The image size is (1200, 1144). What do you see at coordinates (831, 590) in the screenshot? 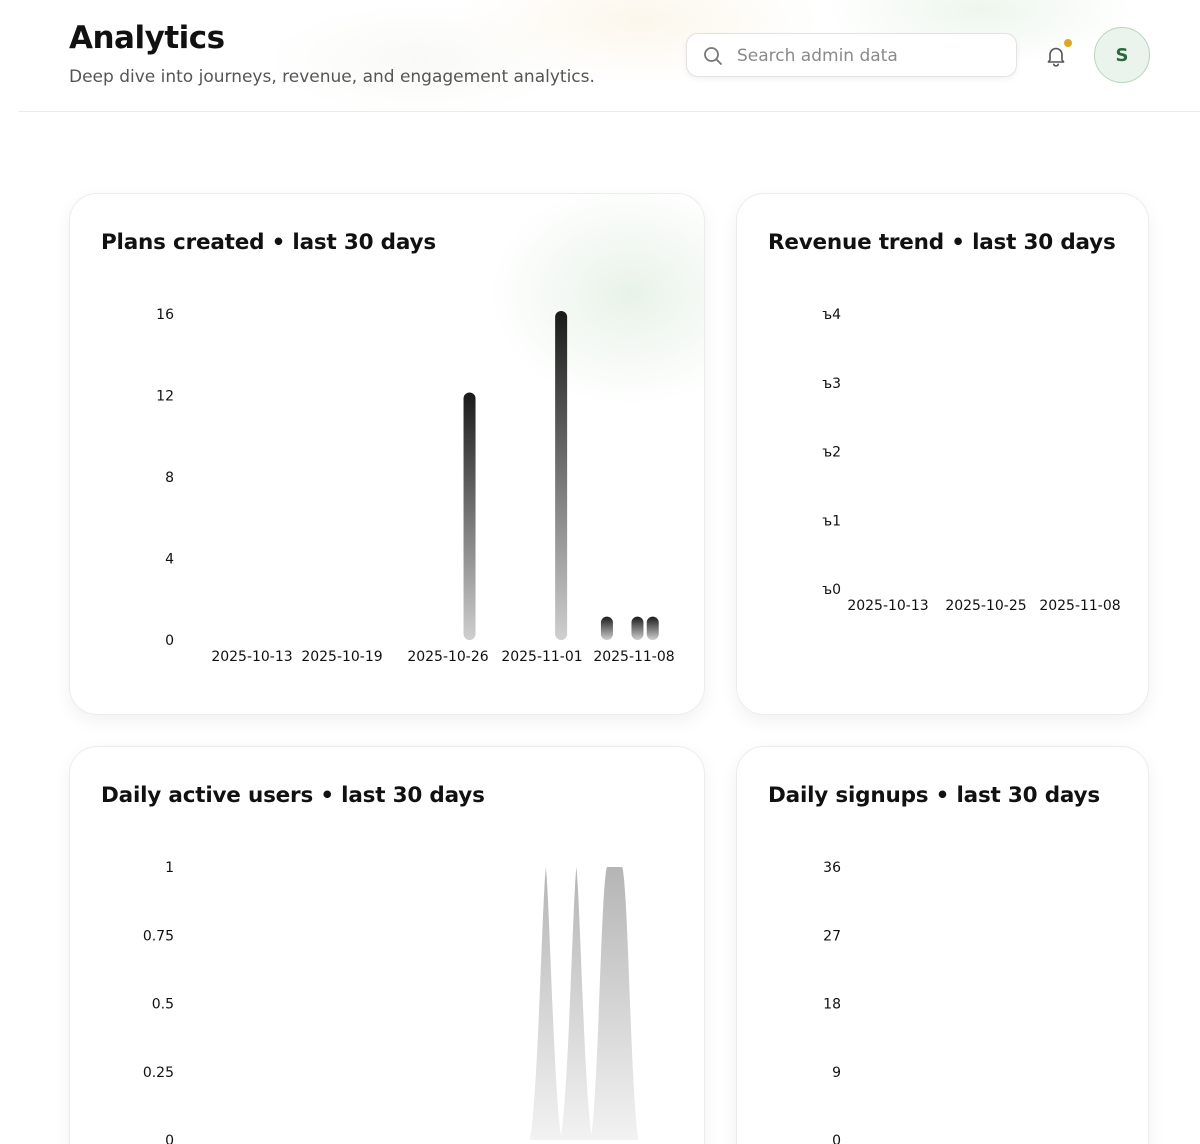
I see `y-tick-label: ъ0` at bounding box center [831, 590].